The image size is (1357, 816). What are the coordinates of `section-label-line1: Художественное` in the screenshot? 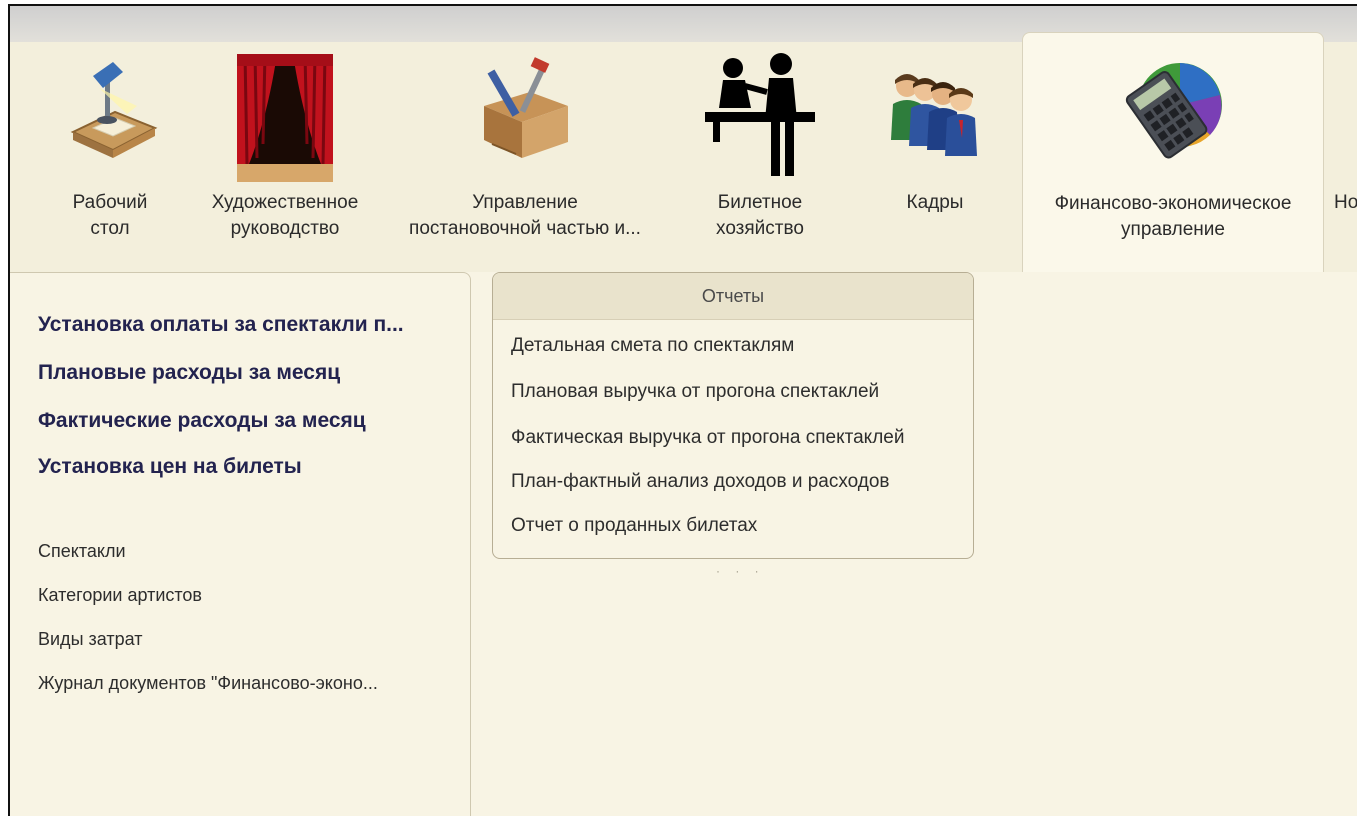 It's located at (285, 202).